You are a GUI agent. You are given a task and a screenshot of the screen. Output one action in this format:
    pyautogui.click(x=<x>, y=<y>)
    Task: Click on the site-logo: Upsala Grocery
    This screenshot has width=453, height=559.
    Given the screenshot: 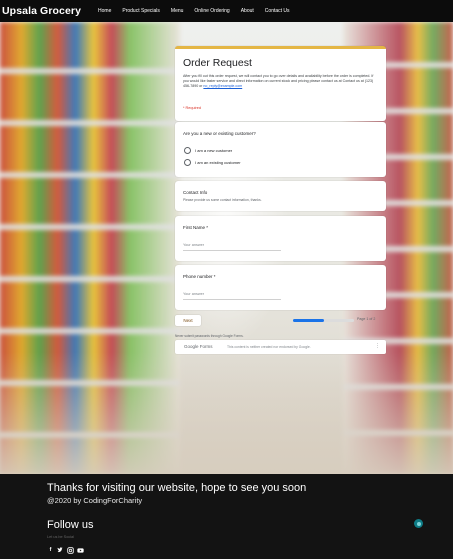 What is the action you would take?
    pyautogui.click(x=41, y=11)
    